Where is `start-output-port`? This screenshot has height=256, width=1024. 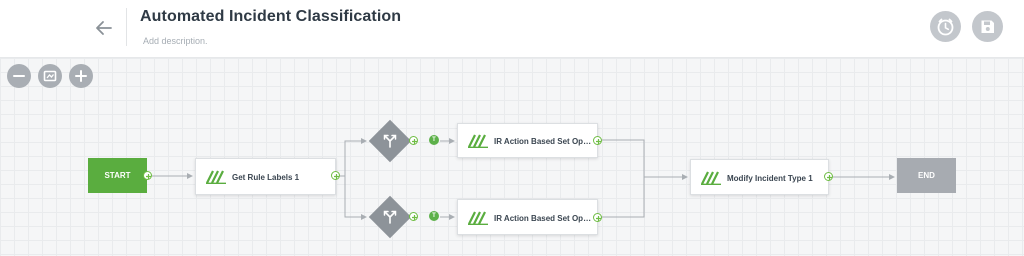 start-output-port is located at coordinates (147, 175).